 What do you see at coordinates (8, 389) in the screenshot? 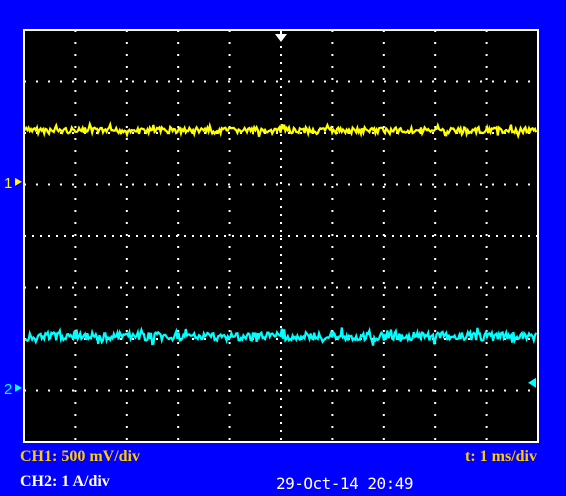
I see `ch2-marker-label: 2` at bounding box center [8, 389].